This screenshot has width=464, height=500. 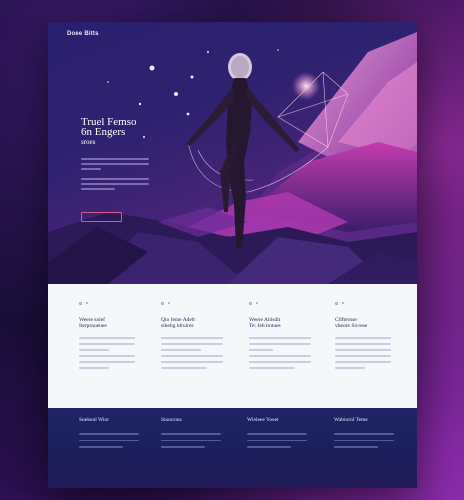 What do you see at coordinates (369, 435) in the screenshot?
I see `footer-column-4: Wabiornl Teme` at bounding box center [369, 435].